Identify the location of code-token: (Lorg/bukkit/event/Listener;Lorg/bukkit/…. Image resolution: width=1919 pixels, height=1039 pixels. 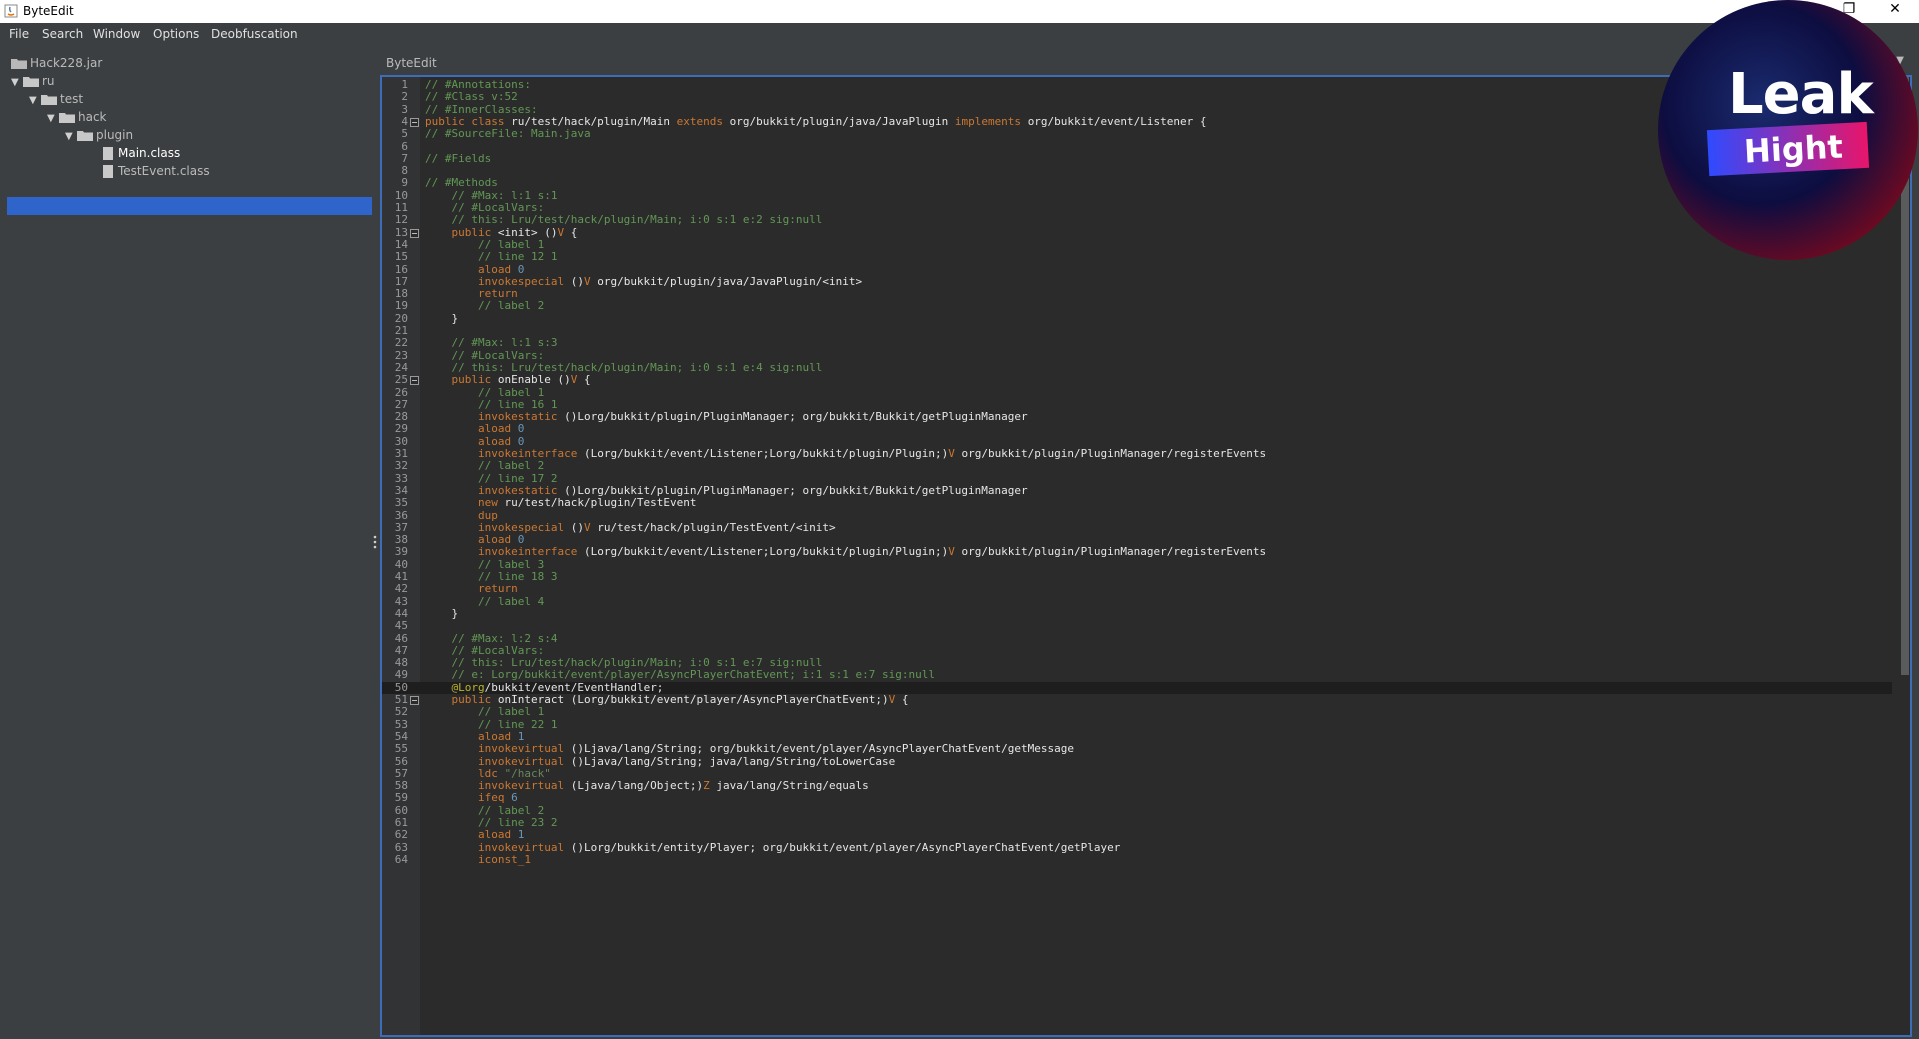
(766, 453).